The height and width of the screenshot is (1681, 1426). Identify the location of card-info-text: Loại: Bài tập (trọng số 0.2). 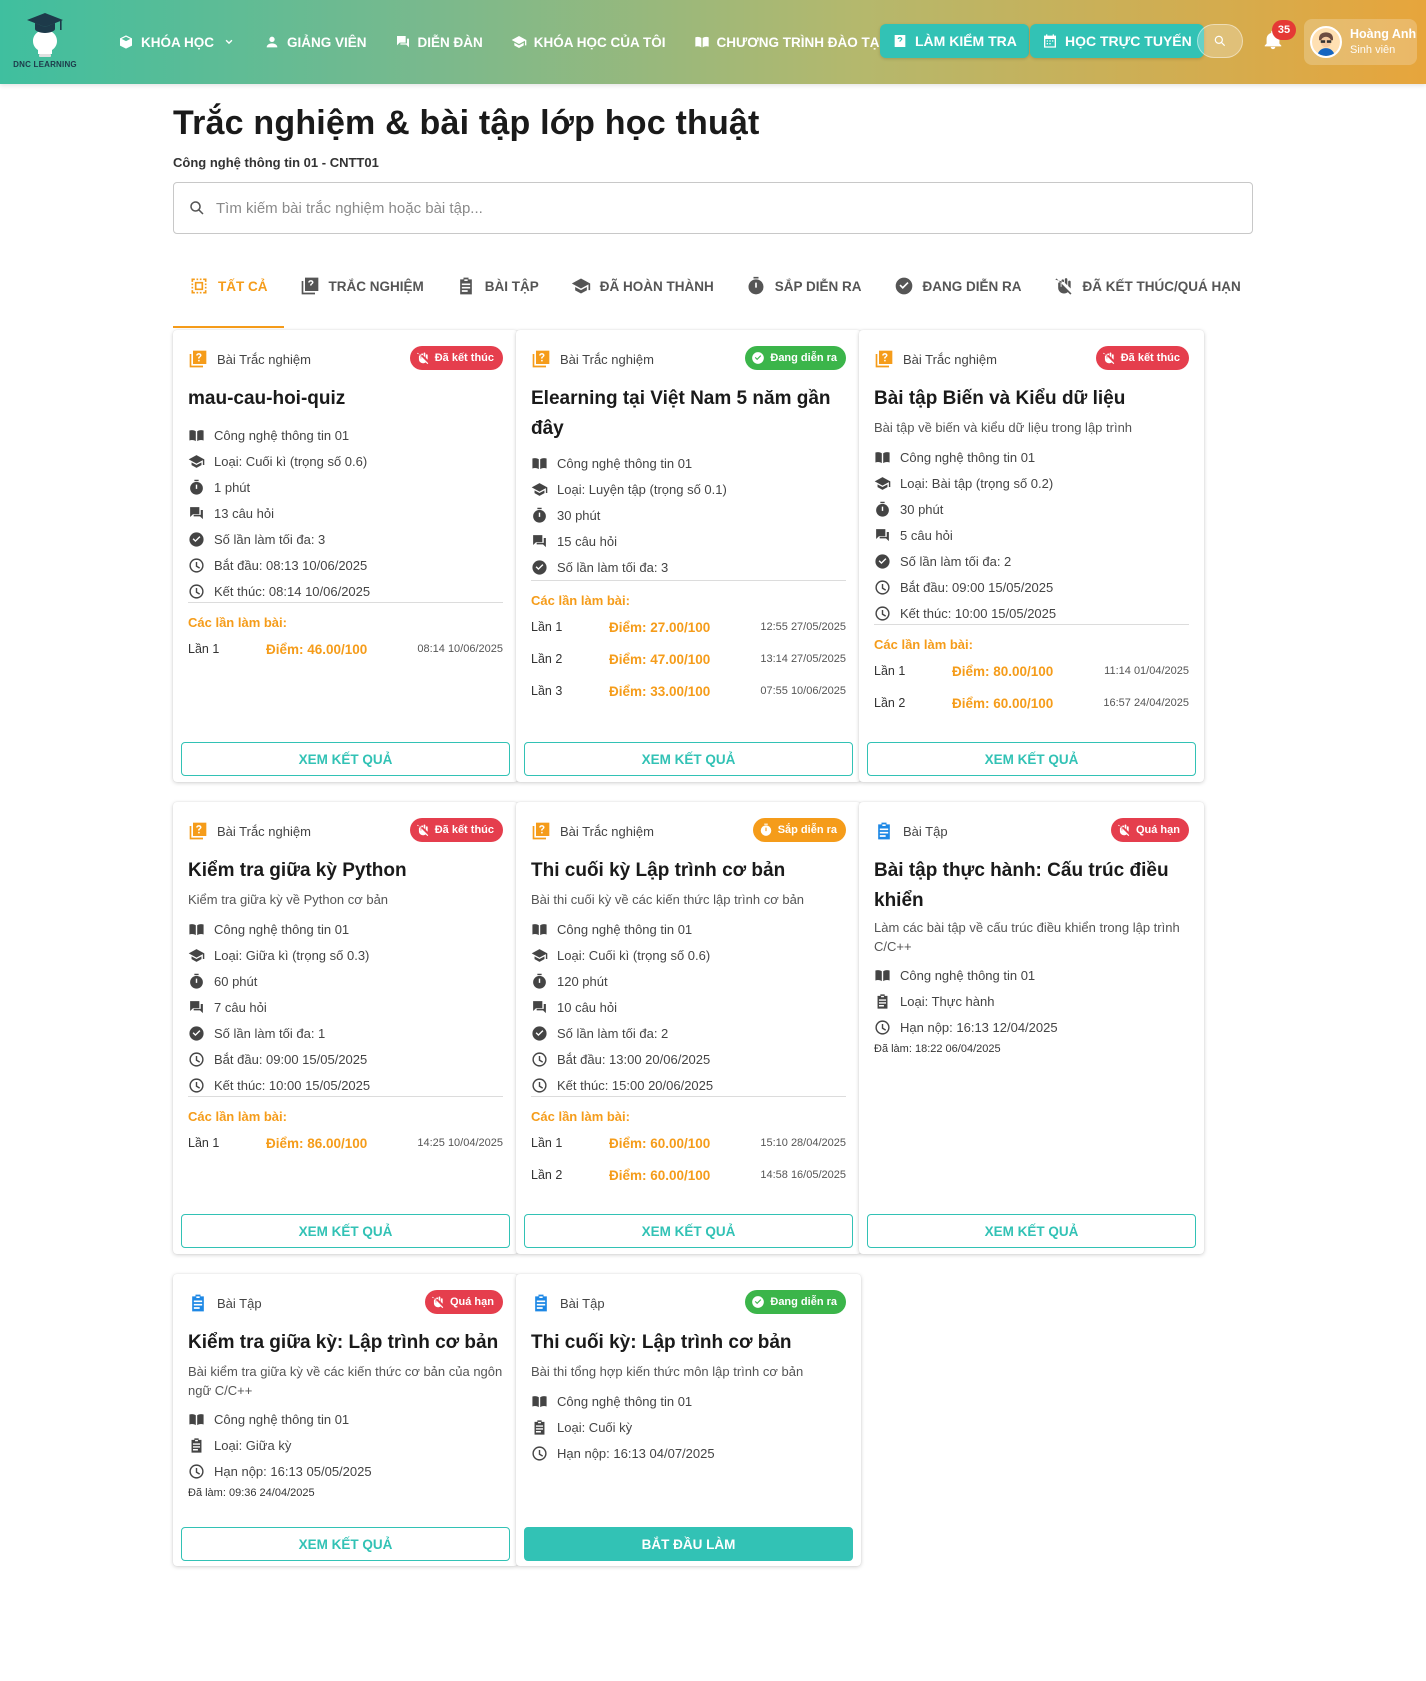
(977, 483).